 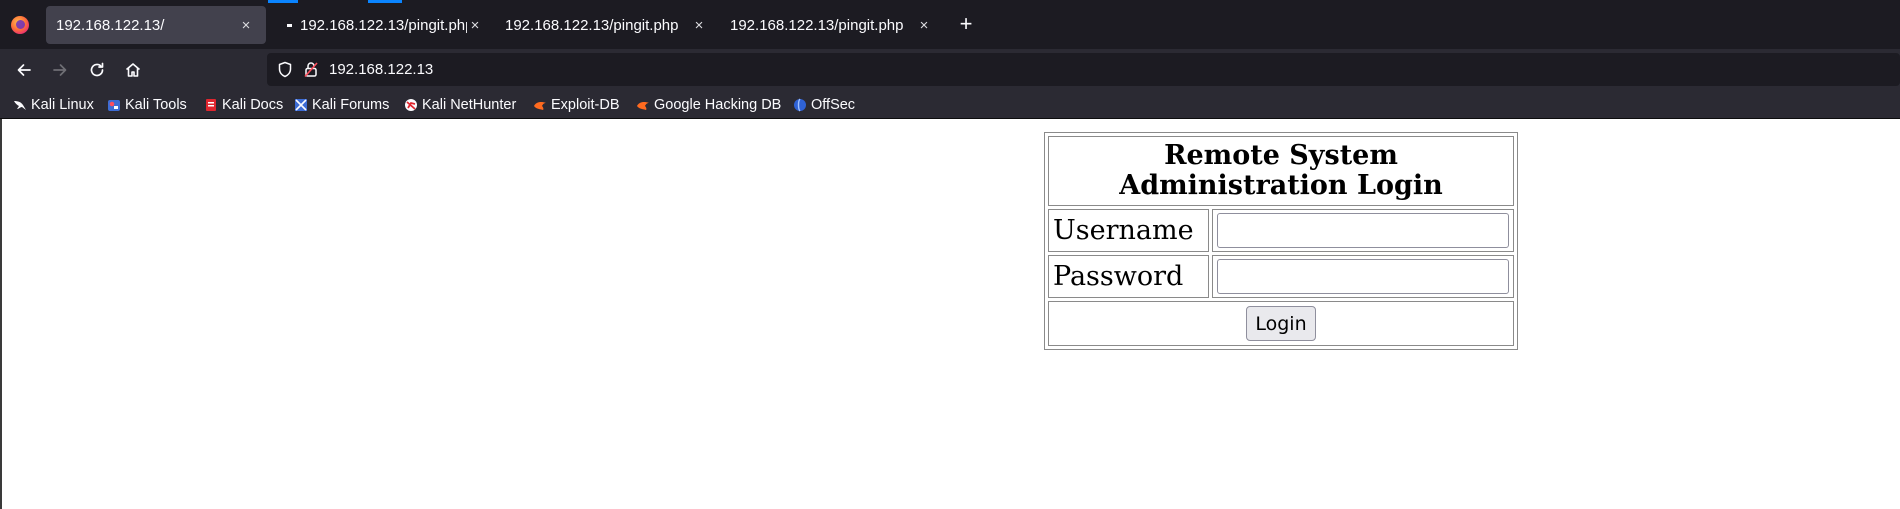 I want to click on bookmark-label: Kali Tools, so click(x=156, y=105).